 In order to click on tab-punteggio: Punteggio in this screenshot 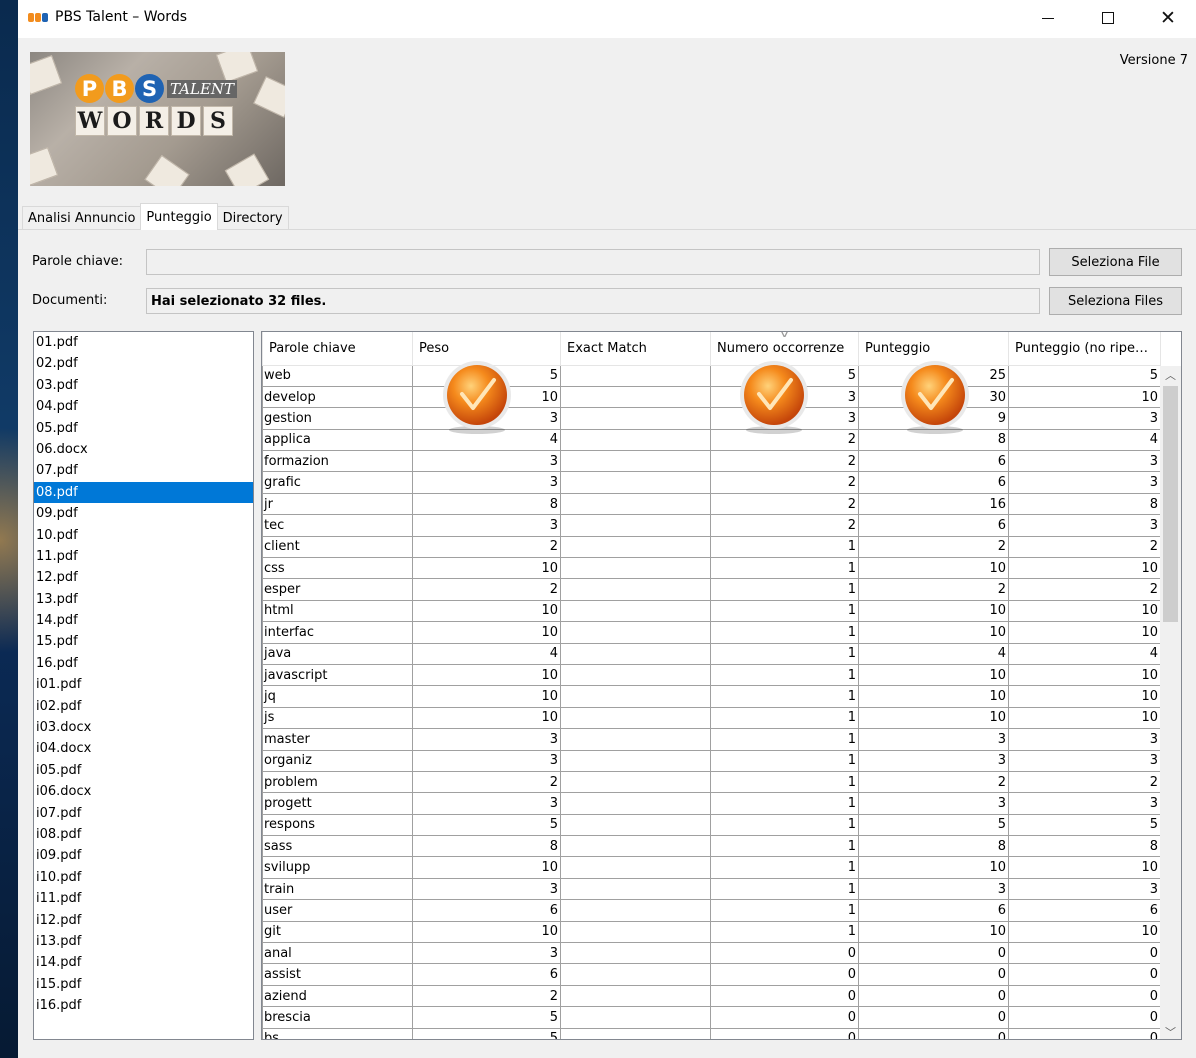, I will do `click(179, 216)`.